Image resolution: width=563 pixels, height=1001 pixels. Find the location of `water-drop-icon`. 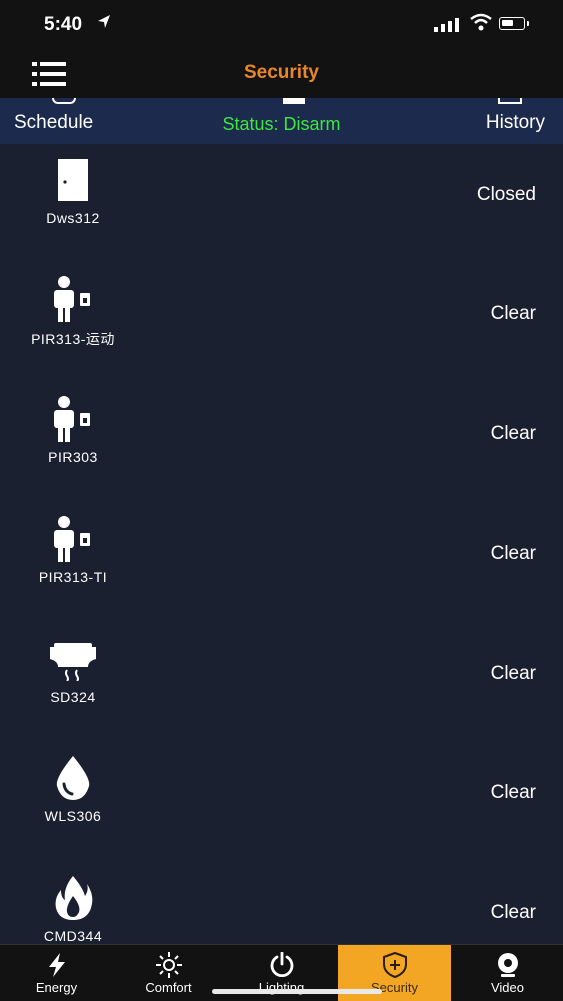

water-drop-icon is located at coordinates (73, 778).